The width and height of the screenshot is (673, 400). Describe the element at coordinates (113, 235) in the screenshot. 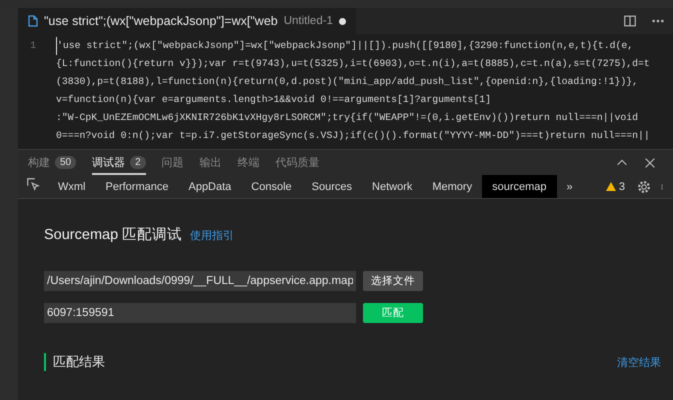

I see `panel-title: Sourcemap 匹配调试` at that location.